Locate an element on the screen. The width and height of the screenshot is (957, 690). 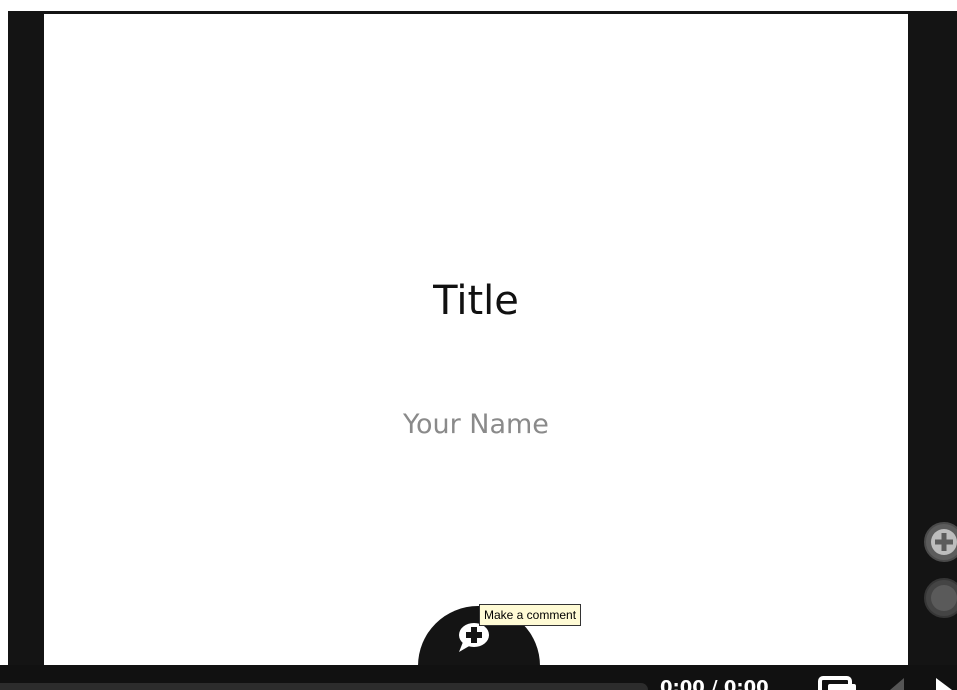
minus-icon is located at coordinates (944, 598).